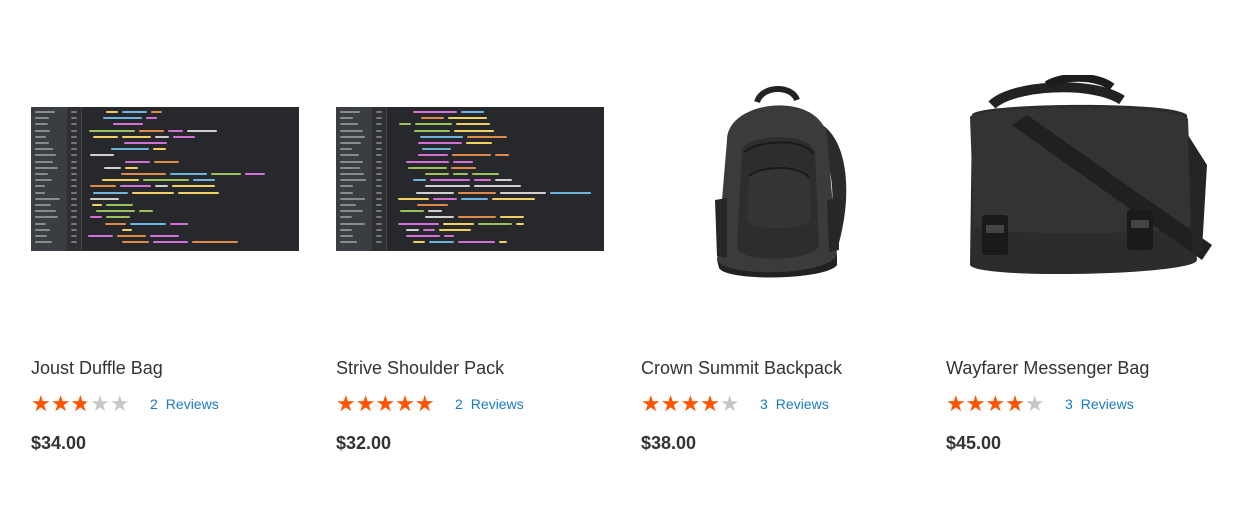  I want to click on rating-stars-filled: ★★★★★, so click(58, 404).